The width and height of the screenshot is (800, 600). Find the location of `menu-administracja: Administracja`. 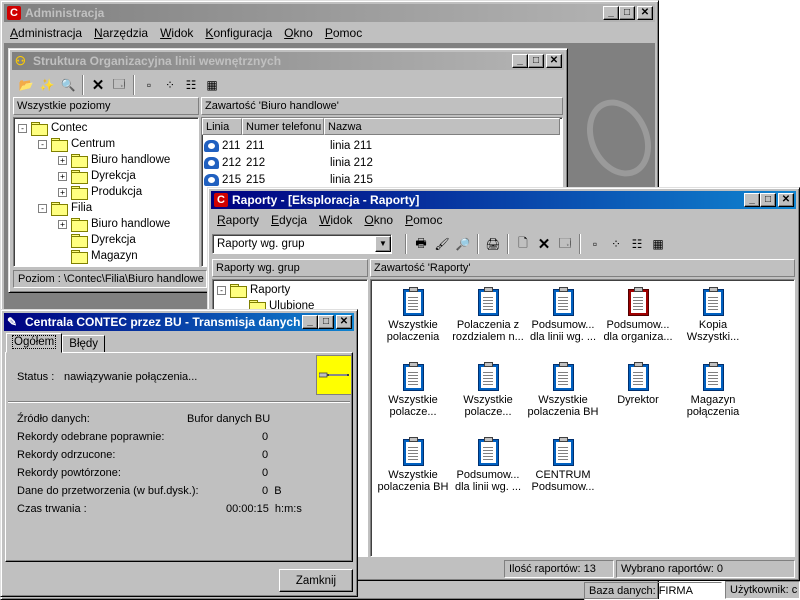

menu-administracja: Administracja is located at coordinates (46, 33).